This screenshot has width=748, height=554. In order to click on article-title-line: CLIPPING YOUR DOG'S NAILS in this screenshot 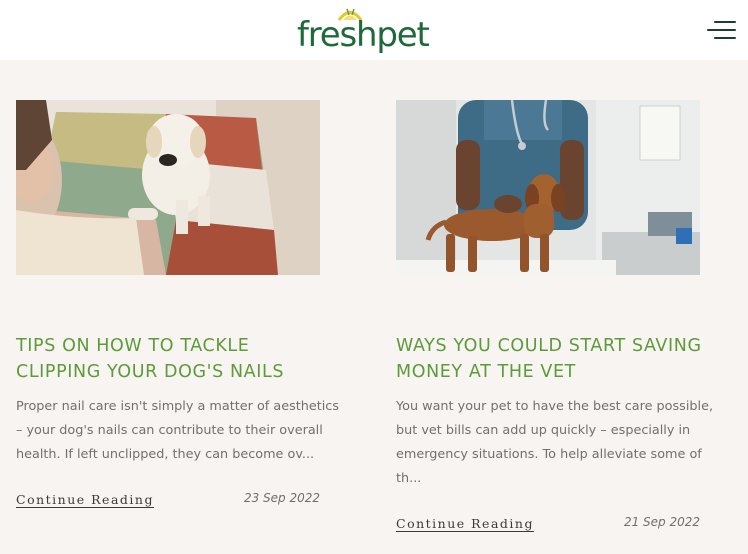, I will do `click(150, 372)`.